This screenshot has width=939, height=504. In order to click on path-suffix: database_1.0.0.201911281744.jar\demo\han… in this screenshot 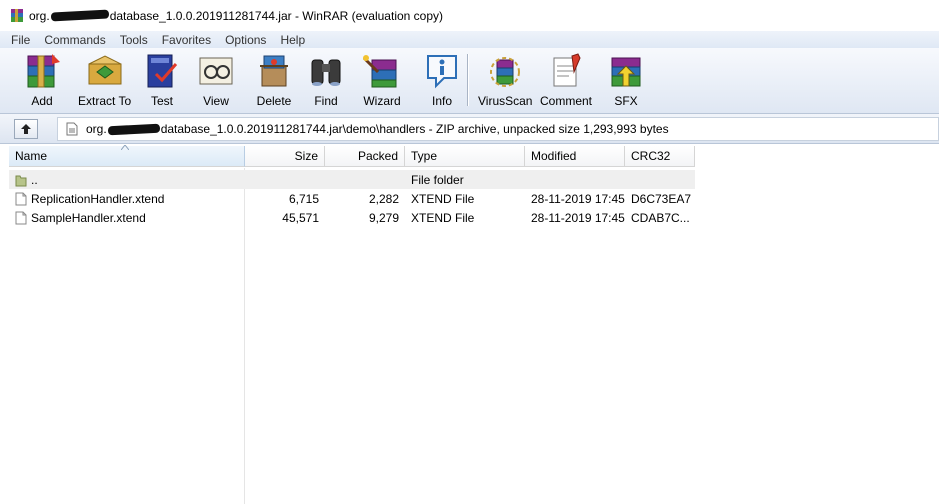, I will do `click(414, 129)`.